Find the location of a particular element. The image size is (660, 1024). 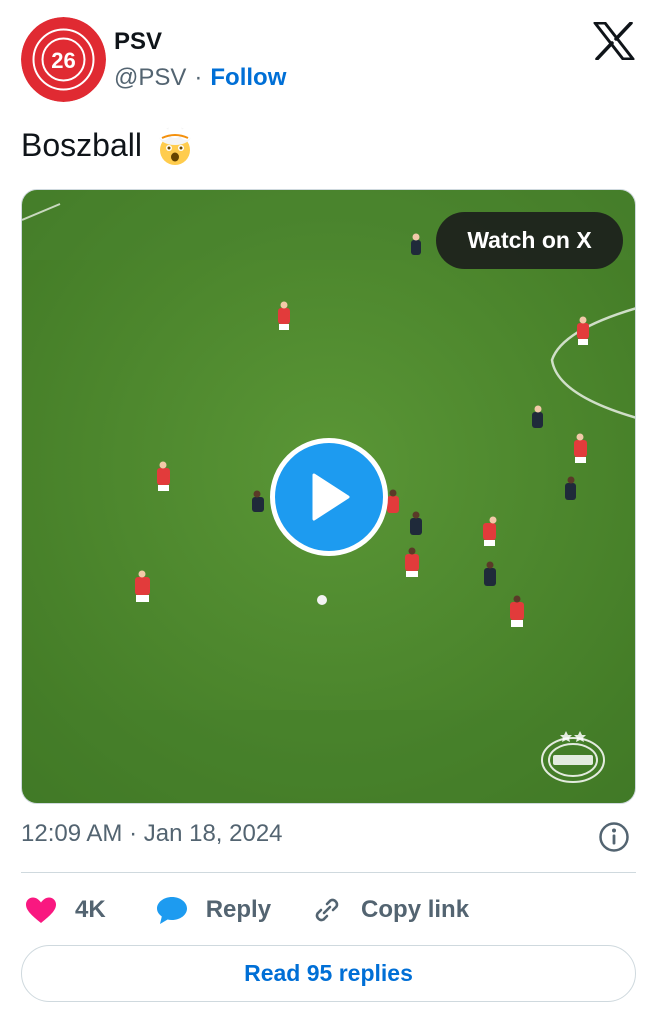

tweet-timestamp: 12:09 AM · Jan 18, 2024 is located at coordinates (152, 834).